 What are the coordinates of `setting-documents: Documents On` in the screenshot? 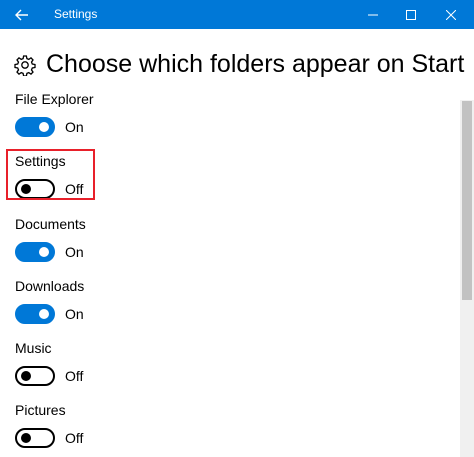 It's located at (115, 239).